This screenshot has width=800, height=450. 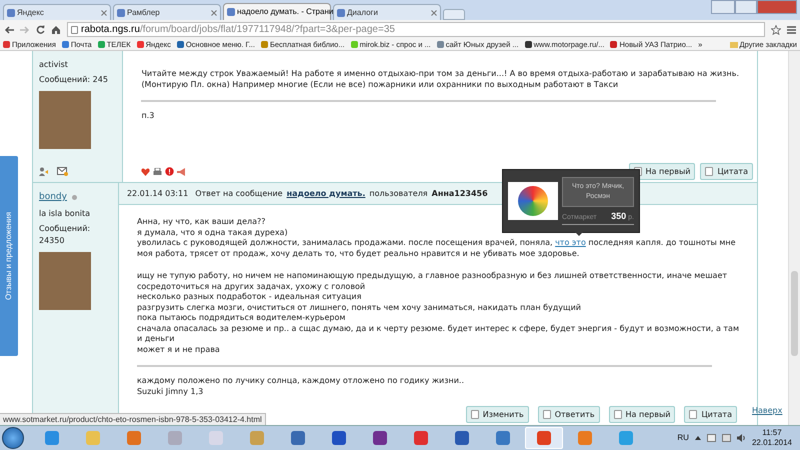 I want to click on post-button: На первый, so click(x=642, y=414).